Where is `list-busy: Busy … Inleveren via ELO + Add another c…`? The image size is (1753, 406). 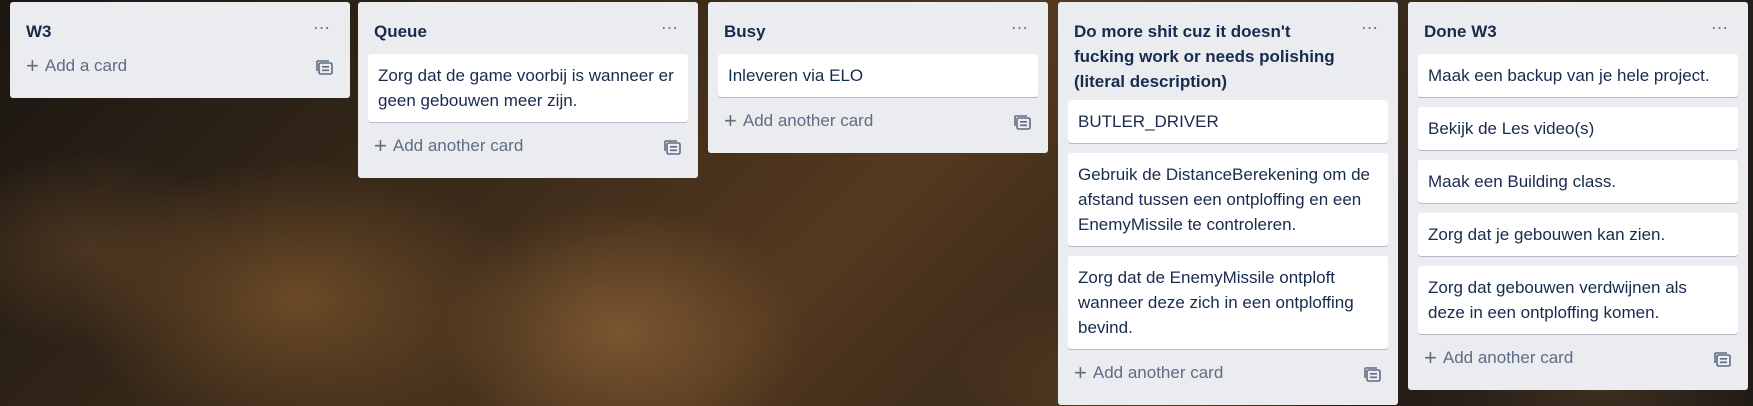
list-busy: Busy … Inleveren via ELO + Add another c… is located at coordinates (878, 77).